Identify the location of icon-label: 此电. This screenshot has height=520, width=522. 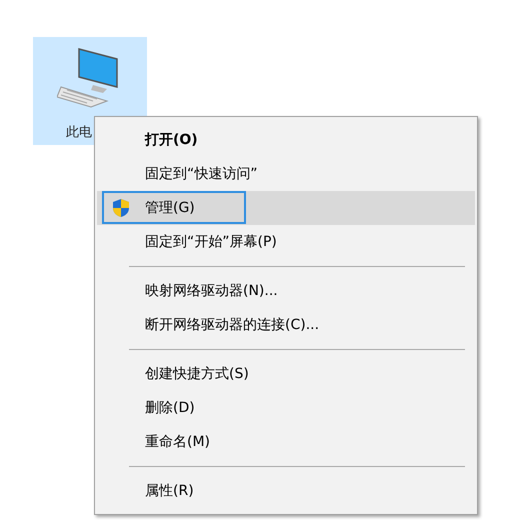
(79, 133).